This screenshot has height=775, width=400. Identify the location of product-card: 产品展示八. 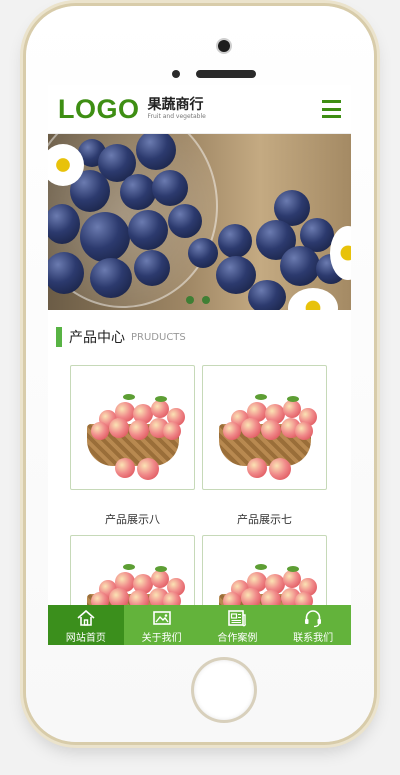
(132, 450).